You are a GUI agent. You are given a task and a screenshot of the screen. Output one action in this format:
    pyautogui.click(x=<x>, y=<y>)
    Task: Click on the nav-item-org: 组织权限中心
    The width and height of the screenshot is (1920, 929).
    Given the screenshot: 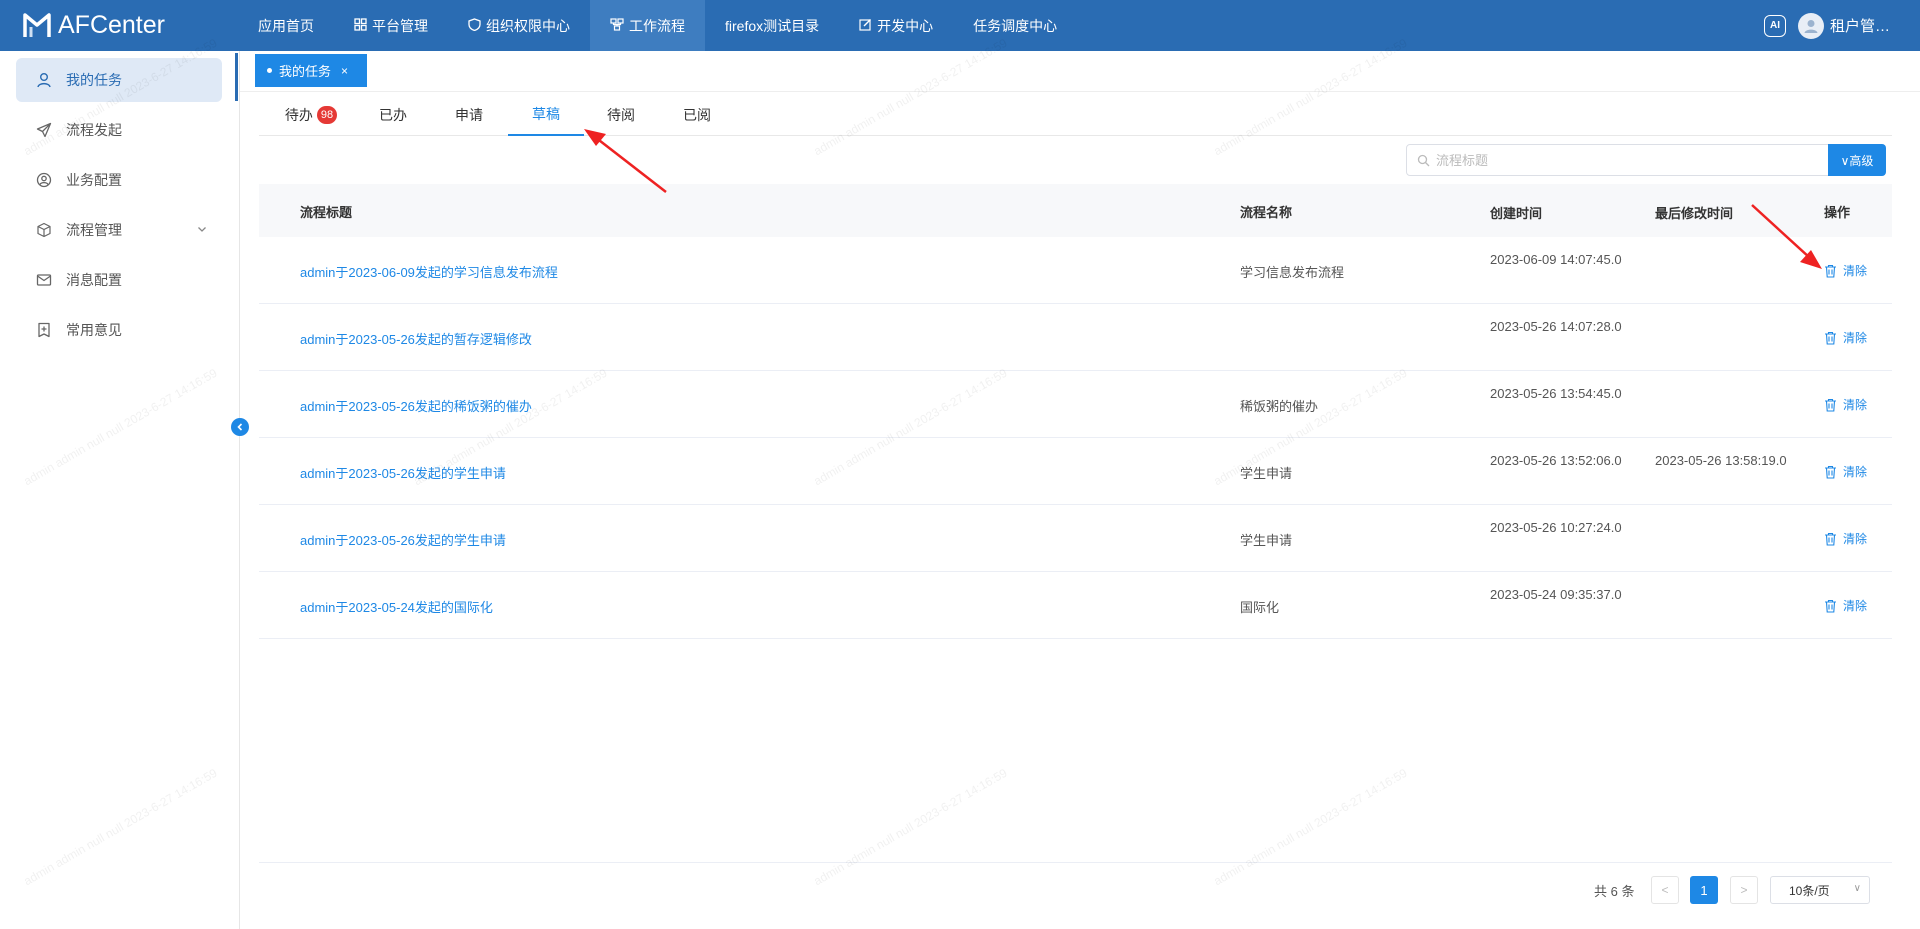 What is the action you would take?
    pyautogui.click(x=519, y=25)
    